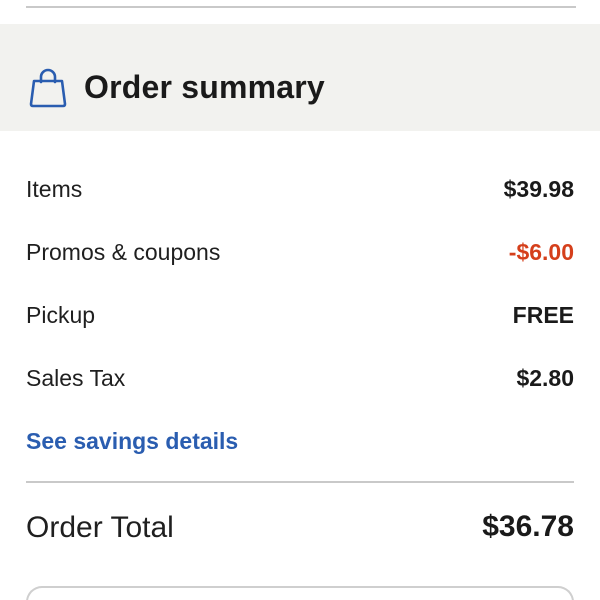 This screenshot has width=600, height=600. Describe the element at coordinates (204, 87) in the screenshot. I see `order-summary-title: Order summary` at that location.